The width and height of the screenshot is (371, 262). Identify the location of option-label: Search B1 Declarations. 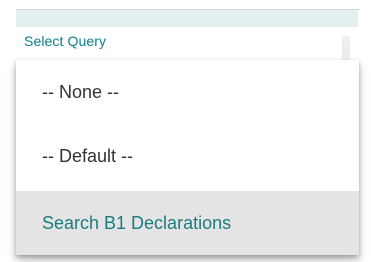
(137, 222).